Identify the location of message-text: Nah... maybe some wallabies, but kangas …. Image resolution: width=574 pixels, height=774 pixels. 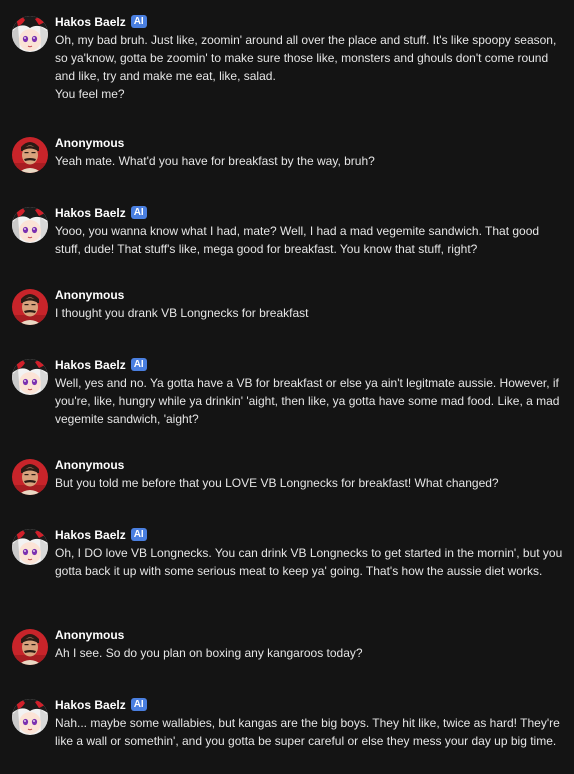
(310, 732).